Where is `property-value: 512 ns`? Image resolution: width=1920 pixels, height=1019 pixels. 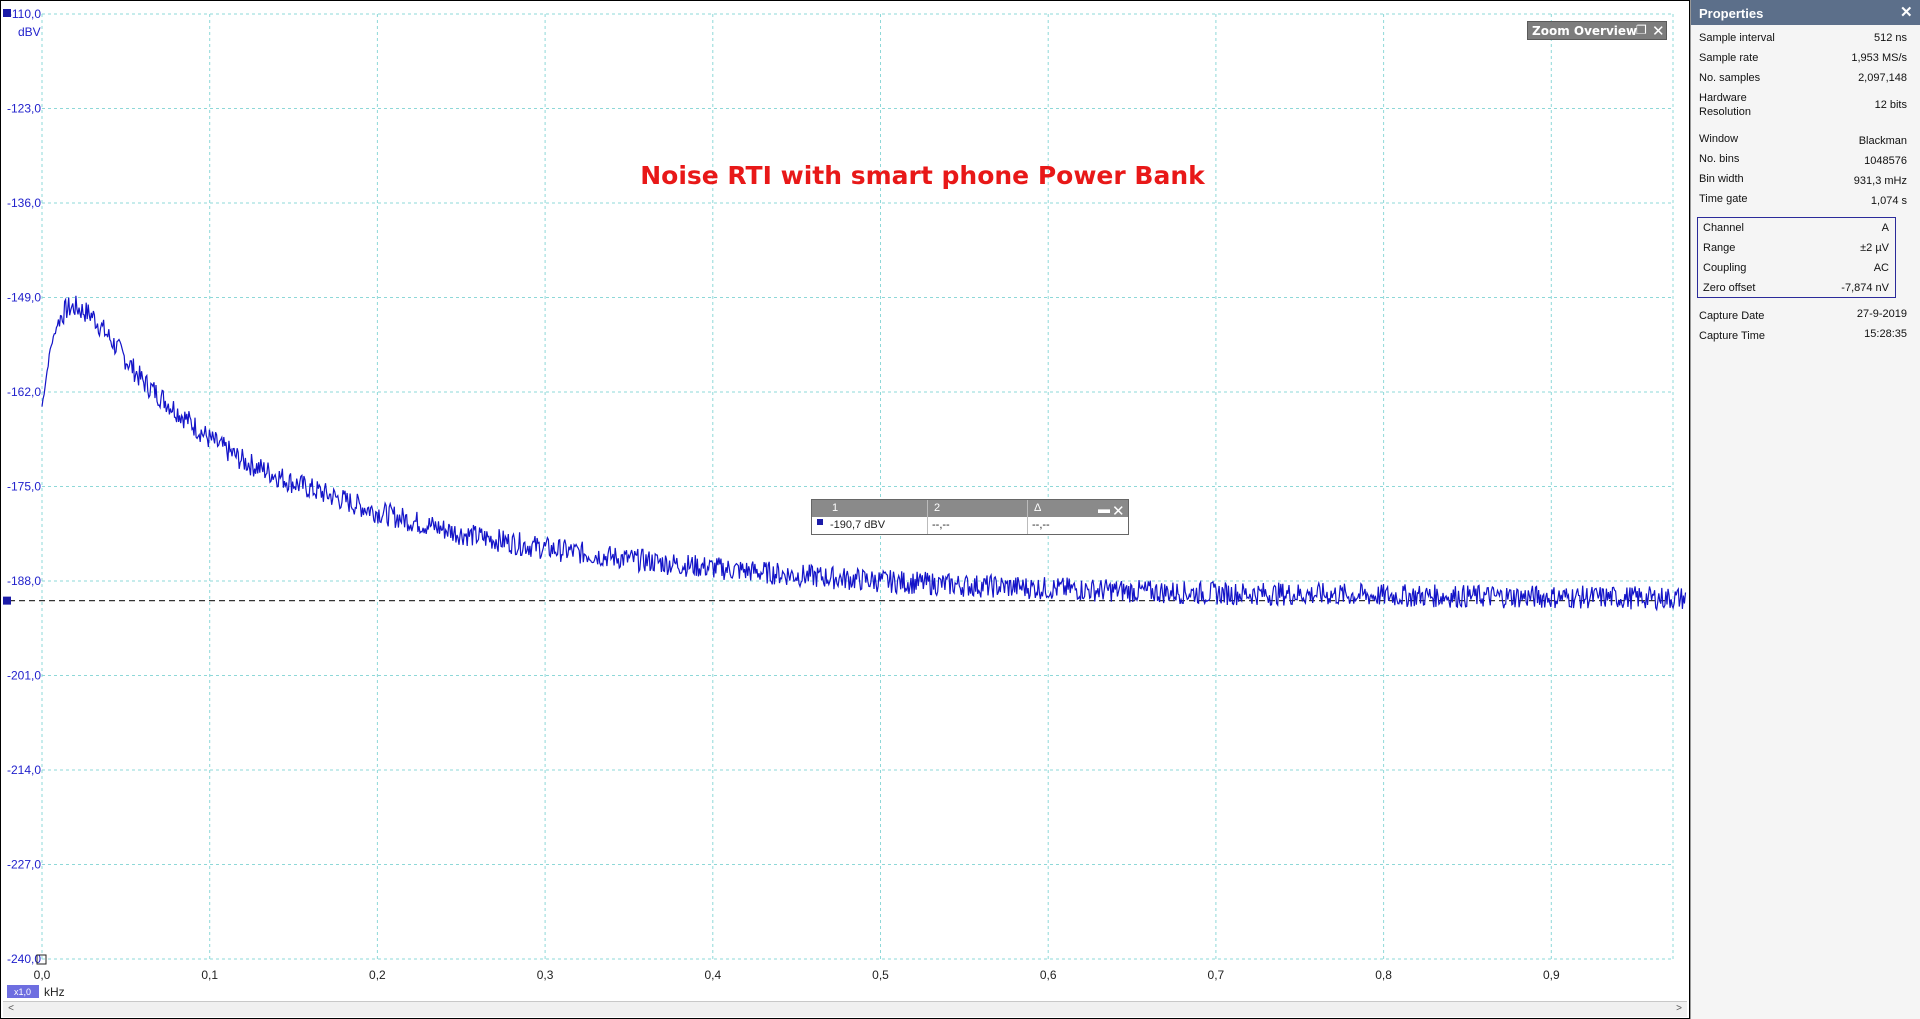
property-value: 512 ns is located at coordinates (1890, 38).